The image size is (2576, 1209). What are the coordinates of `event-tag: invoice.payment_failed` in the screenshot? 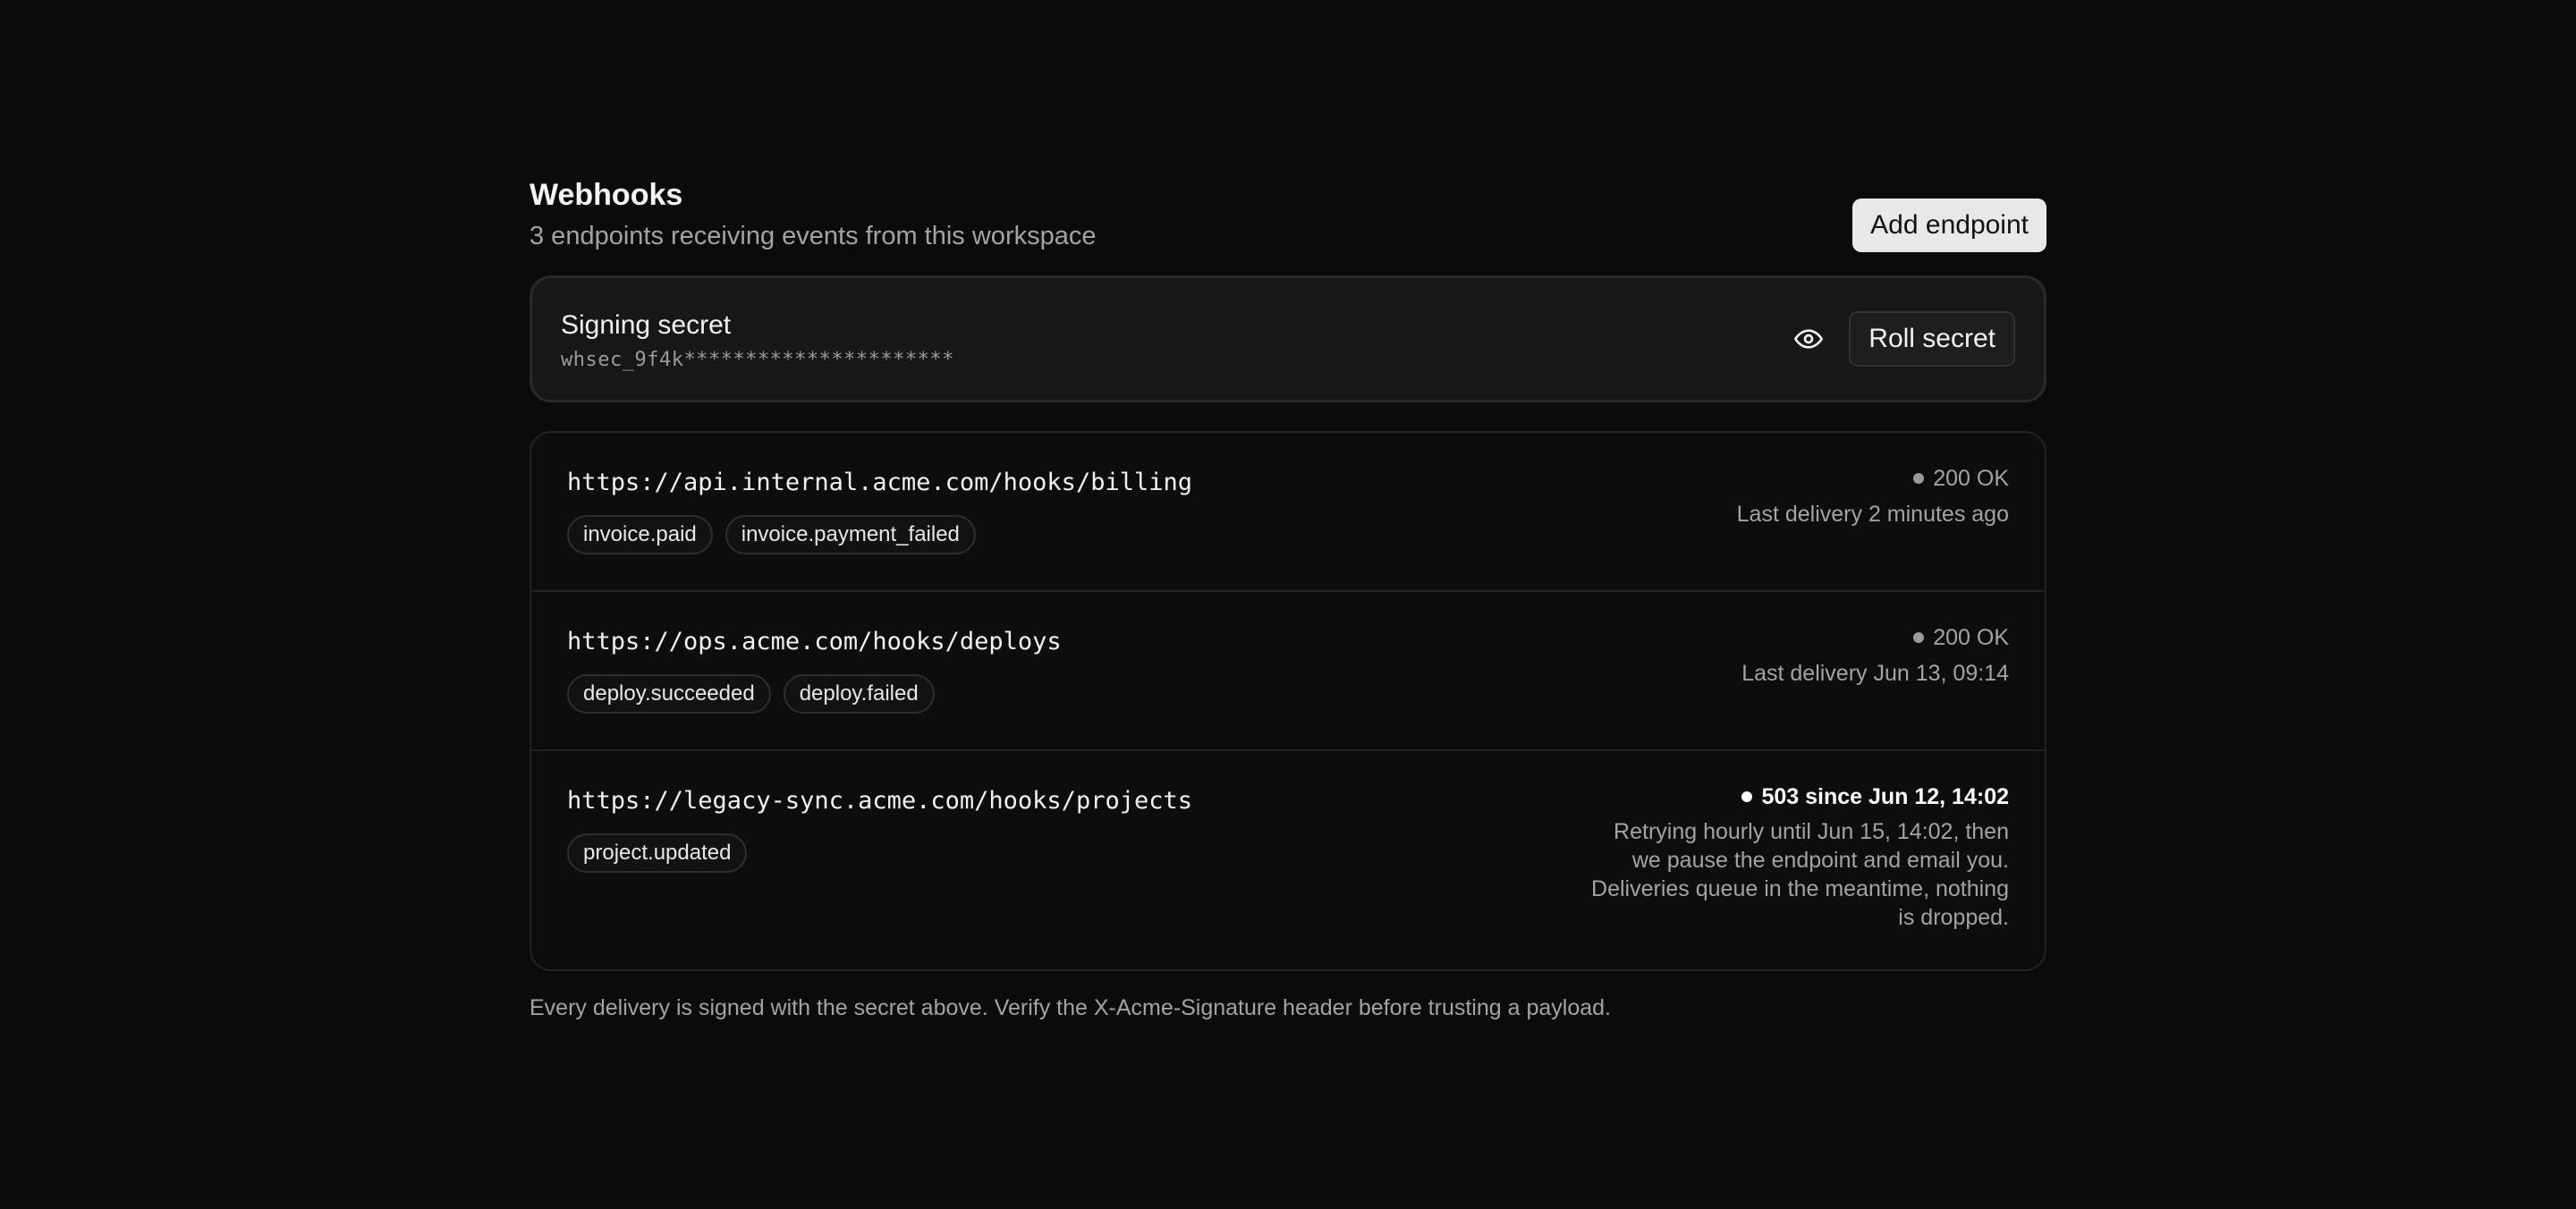 It's located at (850, 534).